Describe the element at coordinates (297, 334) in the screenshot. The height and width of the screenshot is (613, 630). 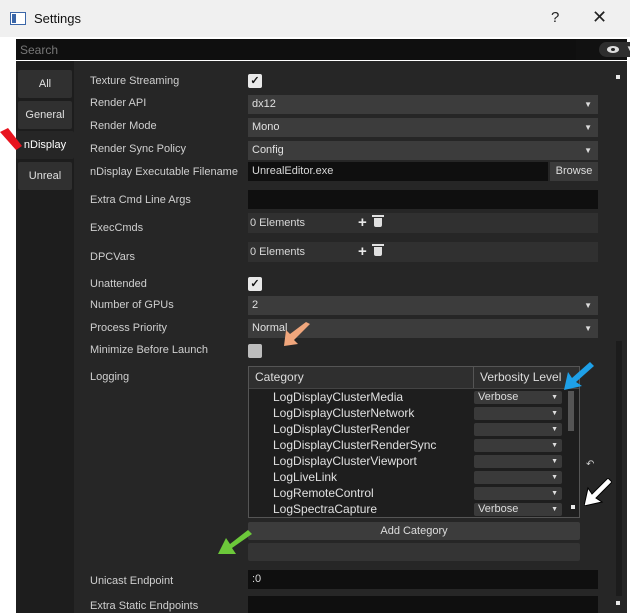
I see `orange-annotation-arrow-icon` at that location.